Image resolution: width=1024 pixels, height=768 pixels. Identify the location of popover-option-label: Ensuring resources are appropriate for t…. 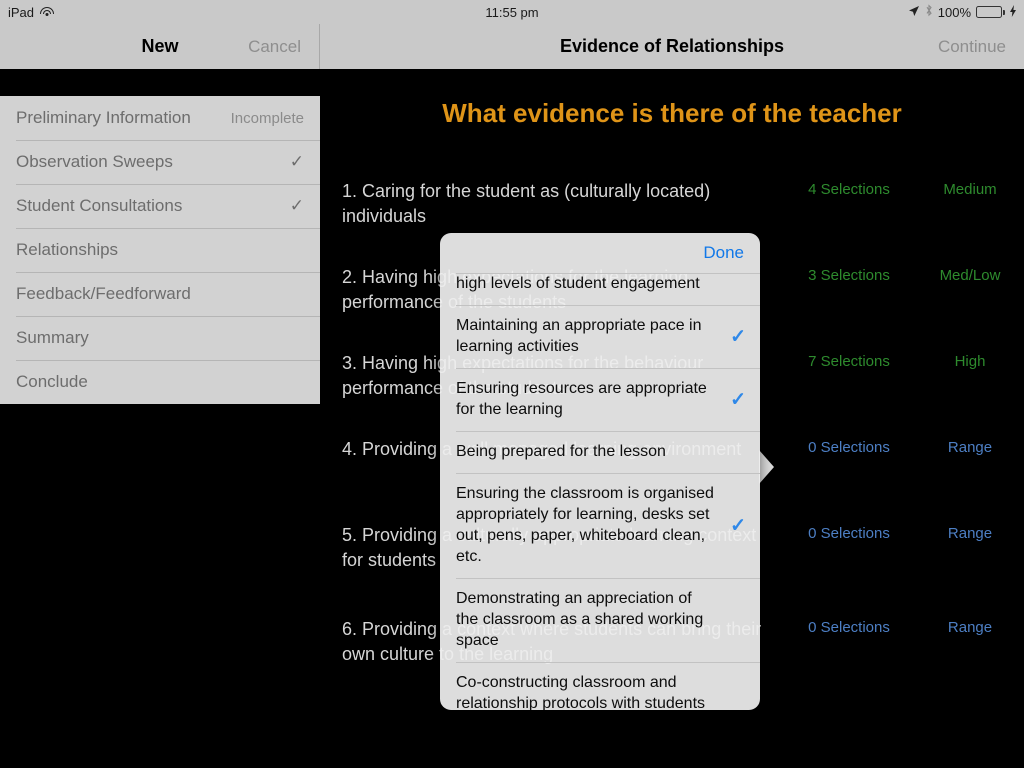
(581, 399).